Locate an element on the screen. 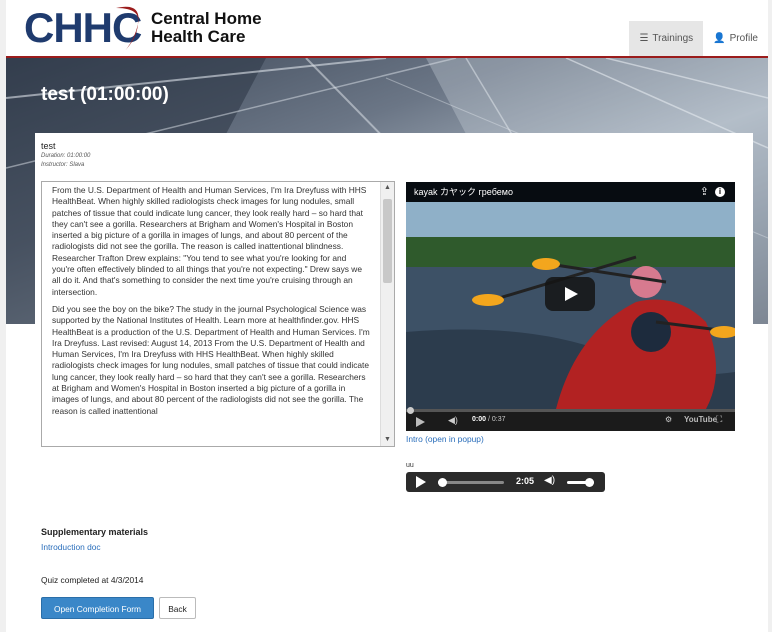 The width and height of the screenshot is (772, 632). audio-progress-bar is located at coordinates (471, 482).